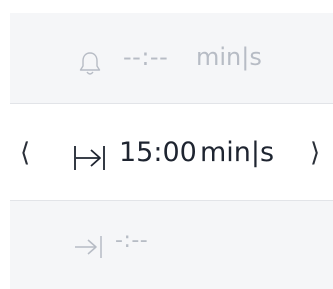 Image resolution: width=333 pixels, height=289 pixels. I want to click on selected-time-value: 15:00, so click(158, 152).